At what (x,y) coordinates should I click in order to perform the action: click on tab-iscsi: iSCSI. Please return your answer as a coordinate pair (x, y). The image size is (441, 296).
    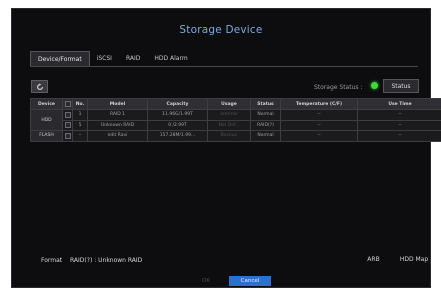
    Looking at the image, I should click on (104, 58).